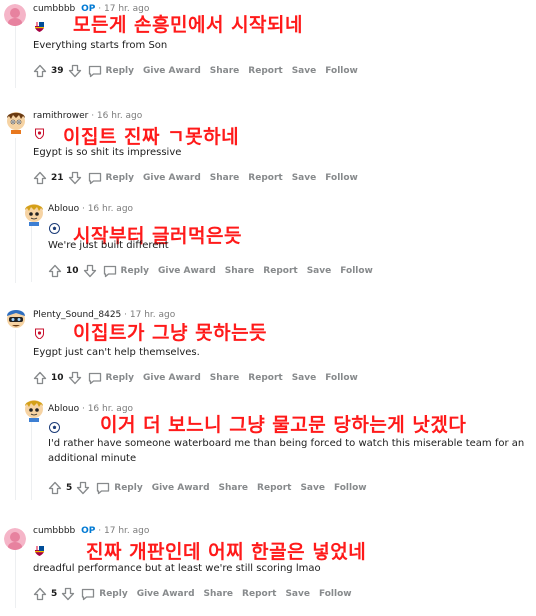 The image size is (536, 616). What do you see at coordinates (116, 352) in the screenshot?
I see `comment-text: Eygpt just can't help themselves.` at bounding box center [116, 352].